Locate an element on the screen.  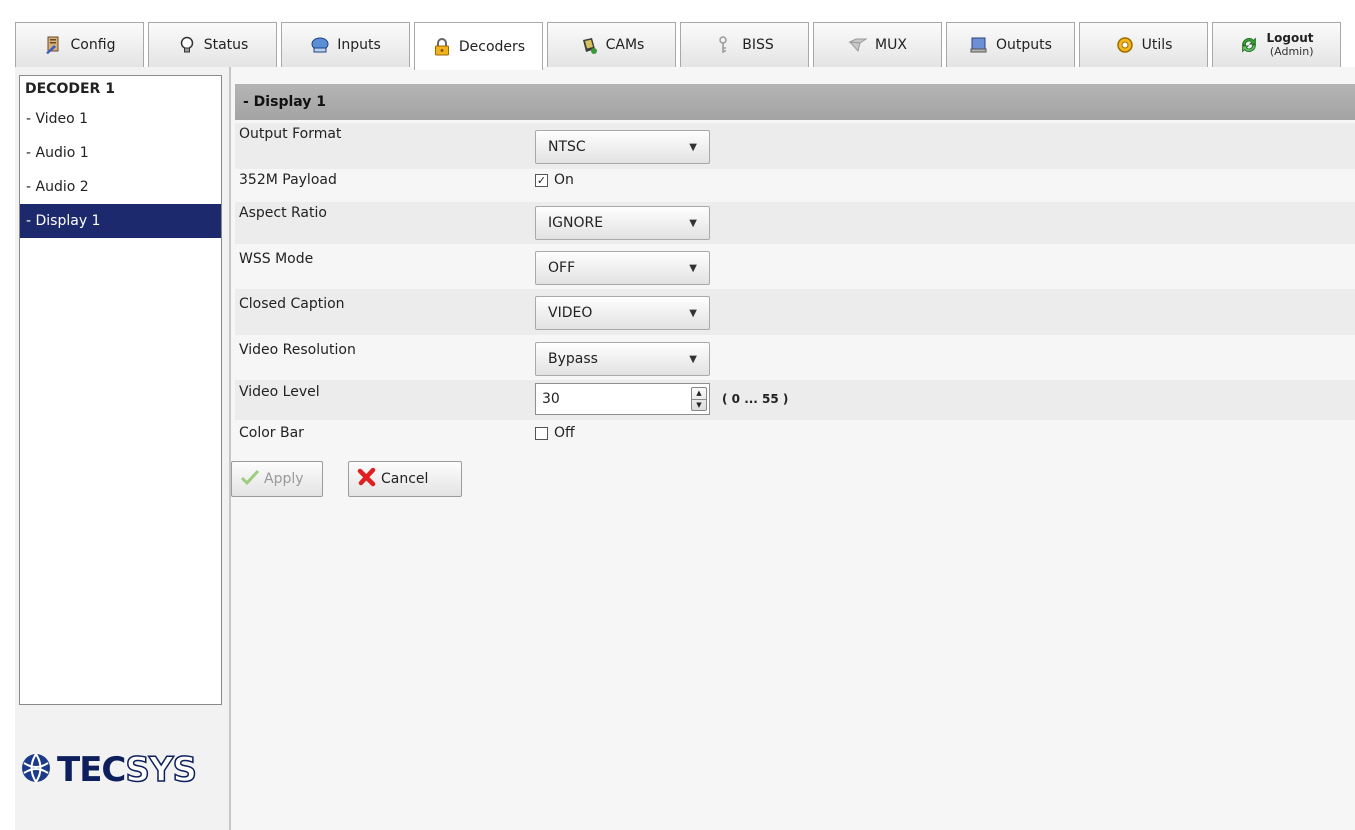
stepper-buttons: ▲ ▼ is located at coordinates (699, 399).